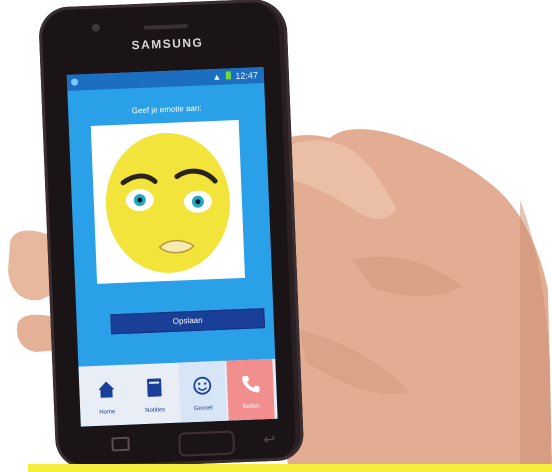 The height and width of the screenshot is (472, 552). What do you see at coordinates (203, 409) in the screenshot?
I see `nav-label: Gevoel` at bounding box center [203, 409].